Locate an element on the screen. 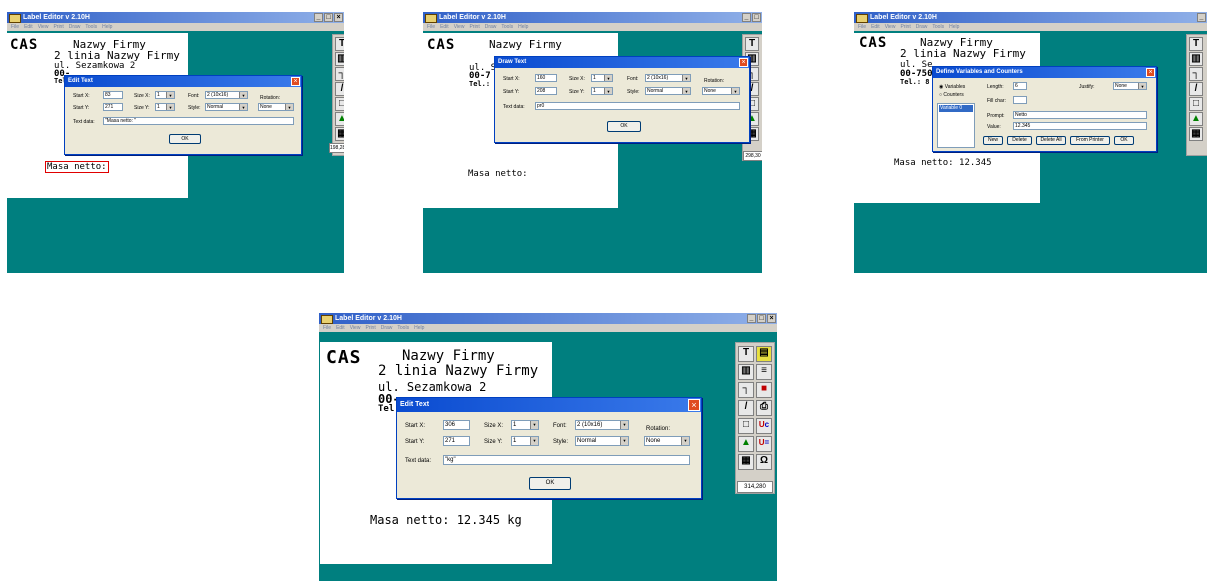 This screenshot has width=1207, height=581. start-x-input: 160 is located at coordinates (546, 78).